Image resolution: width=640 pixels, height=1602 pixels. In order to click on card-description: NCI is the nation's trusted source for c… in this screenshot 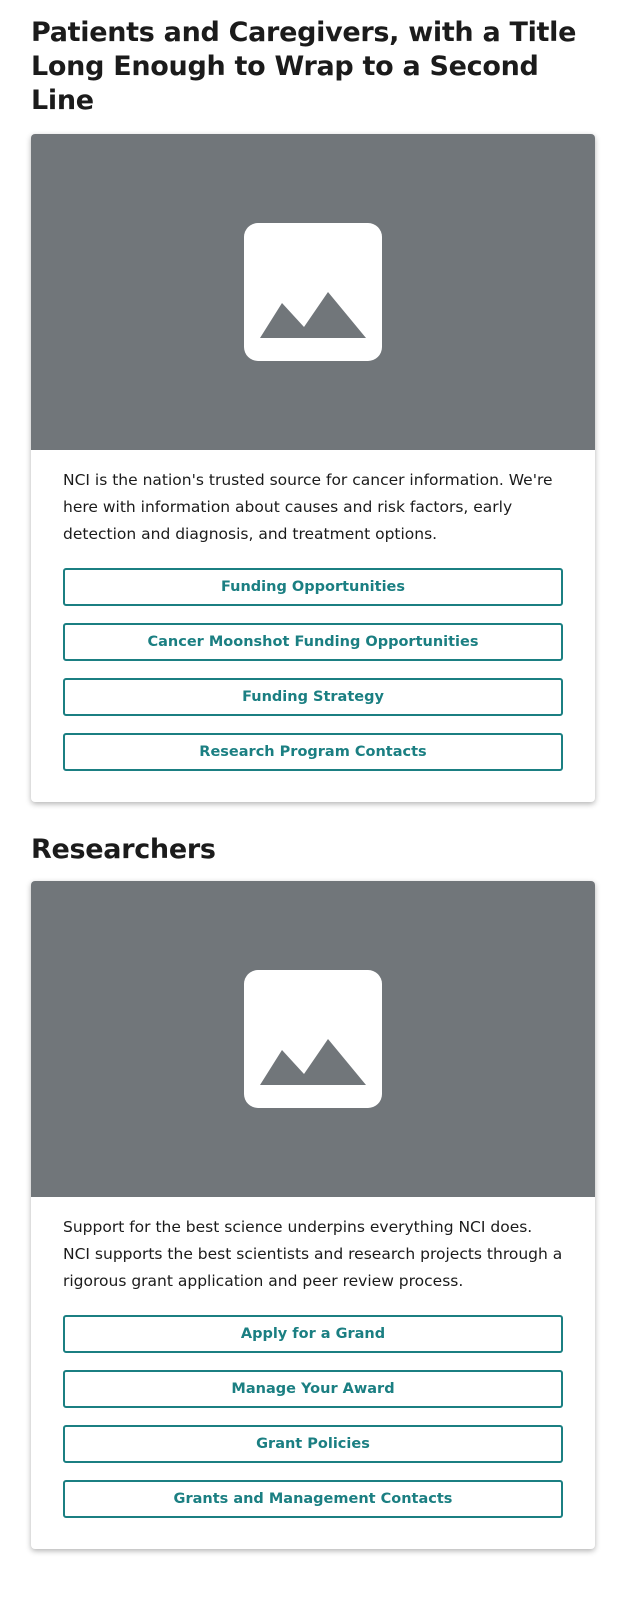, I will do `click(308, 507)`.